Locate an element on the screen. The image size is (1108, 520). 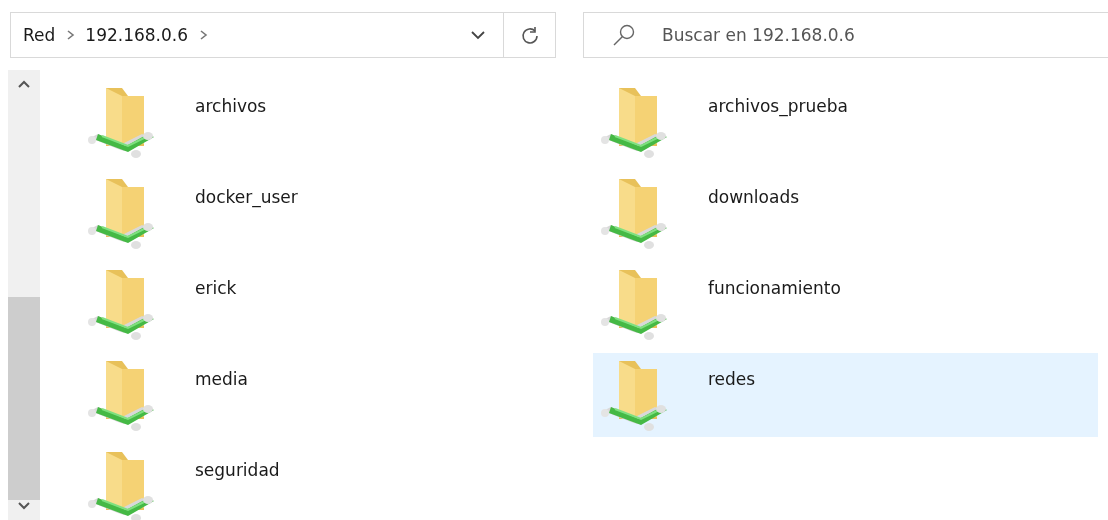
breadcrumb: Red is located at coordinates (39, 35).